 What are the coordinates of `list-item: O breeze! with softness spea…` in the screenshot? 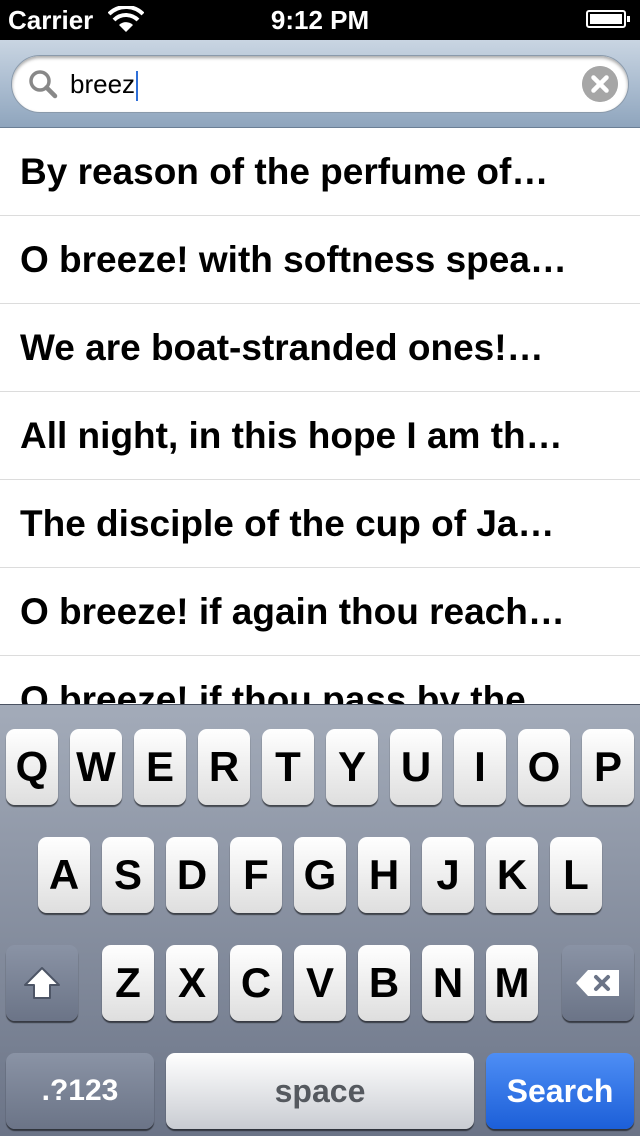 It's located at (320, 260).